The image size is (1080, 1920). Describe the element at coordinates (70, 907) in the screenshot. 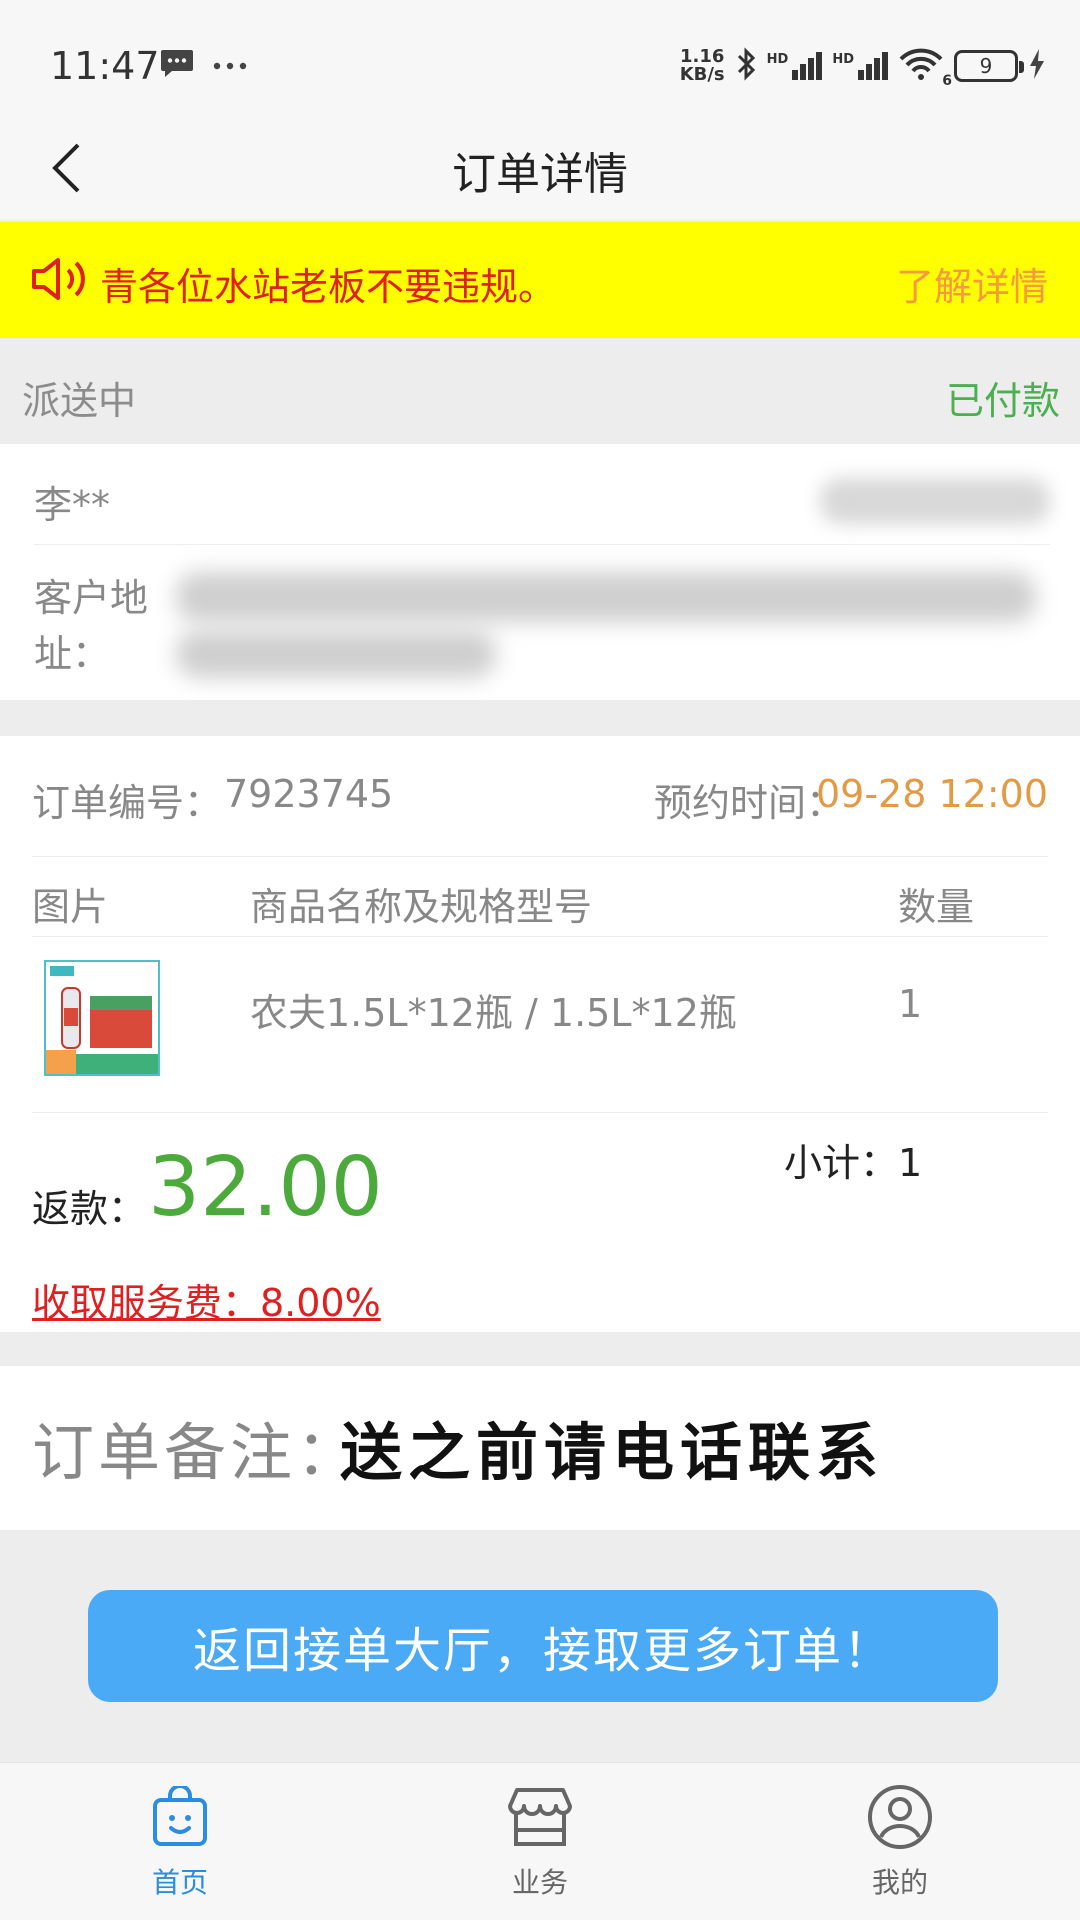

I see `column-header-image: 图片` at that location.